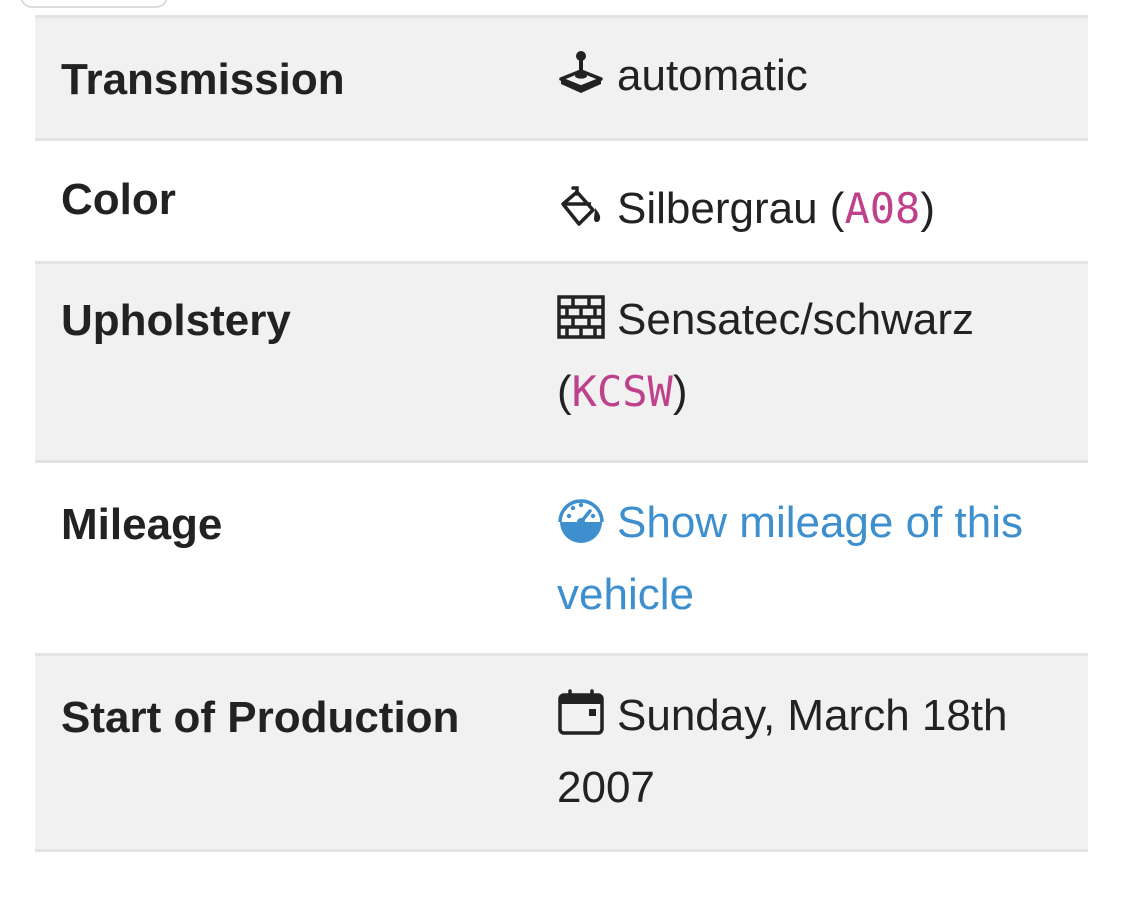 The image size is (1123, 919). Describe the element at coordinates (712, 75) in the screenshot. I see `transmission-value-text: automatic` at that location.